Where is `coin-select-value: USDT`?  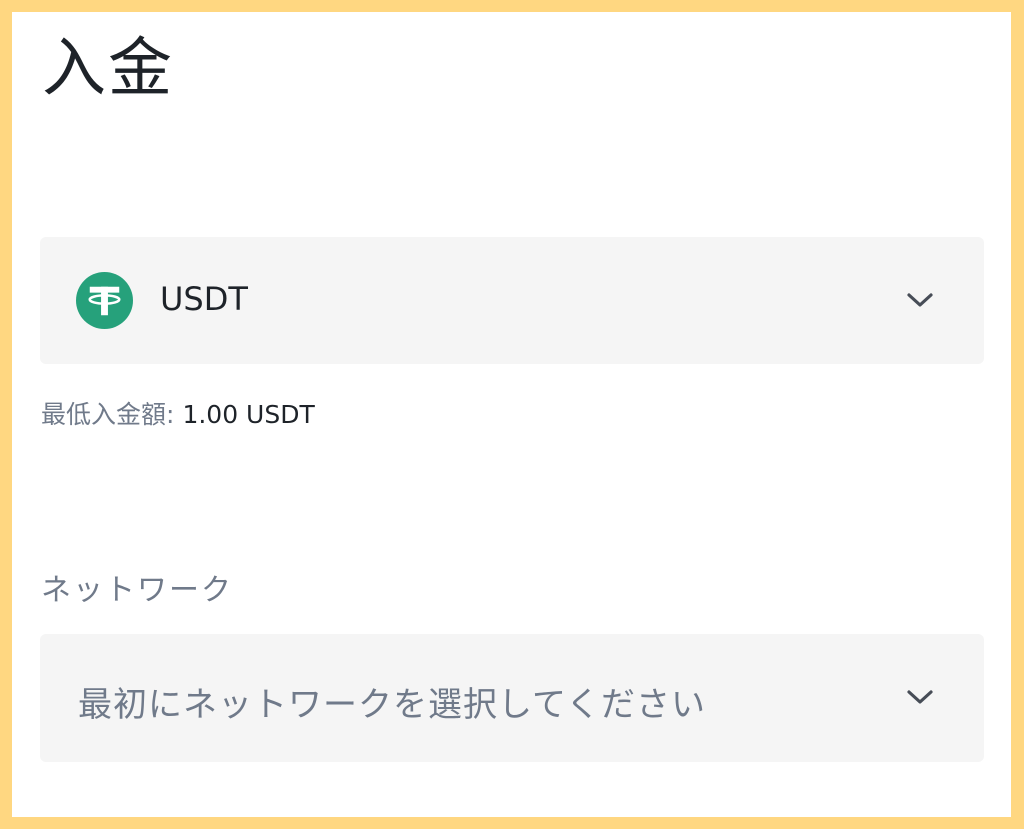
coin-select-value: USDT is located at coordinates (204, 299).